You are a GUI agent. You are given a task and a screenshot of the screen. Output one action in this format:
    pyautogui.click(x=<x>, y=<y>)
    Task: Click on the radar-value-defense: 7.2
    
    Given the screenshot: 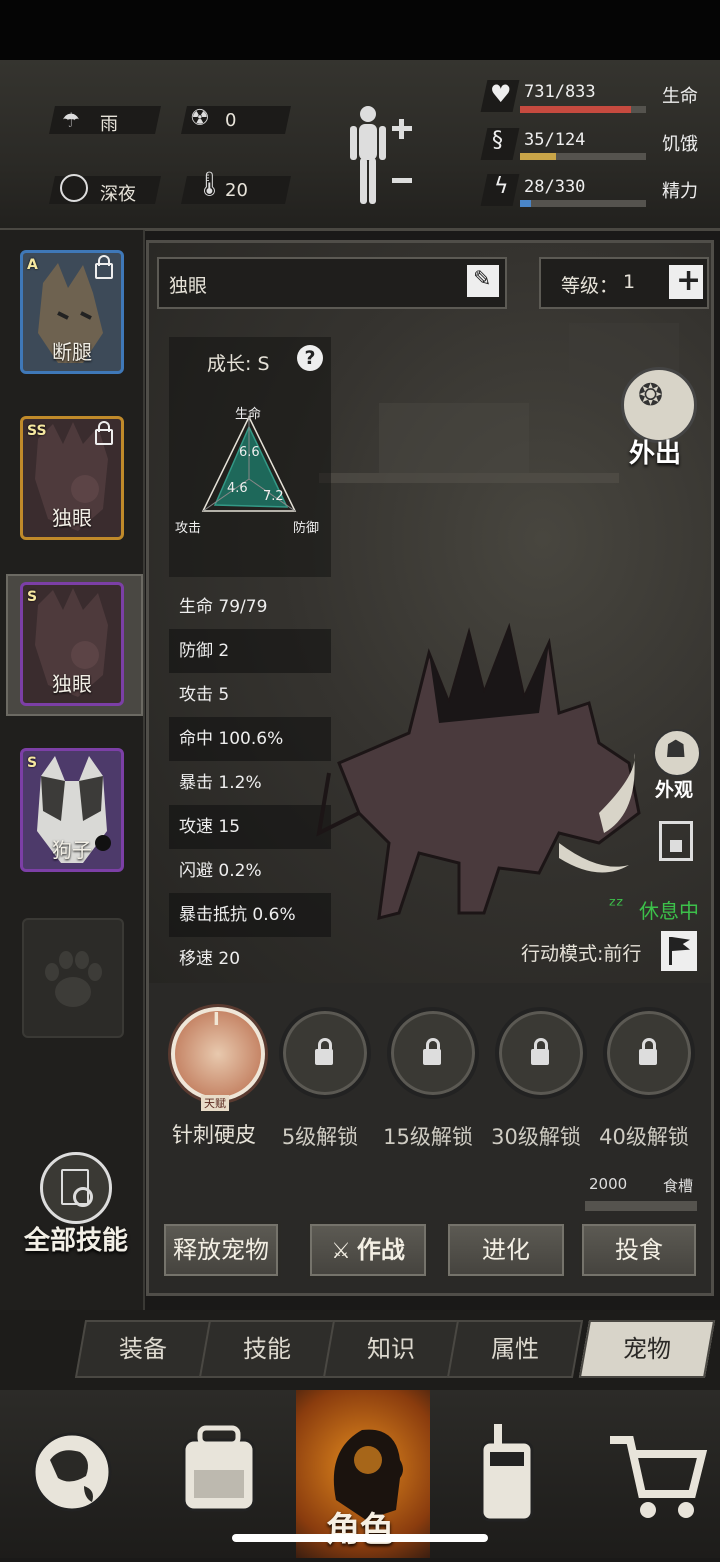 What is the action you would take?
    pyautogui.click(x=273, y=496)
    